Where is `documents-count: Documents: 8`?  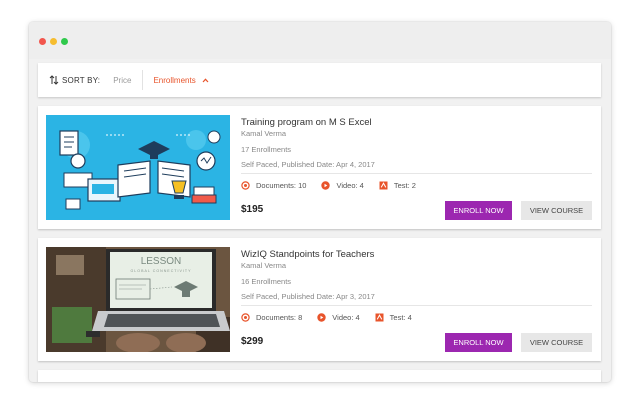 documents-count: Documents: 8 is located at coordinates (279, 317).